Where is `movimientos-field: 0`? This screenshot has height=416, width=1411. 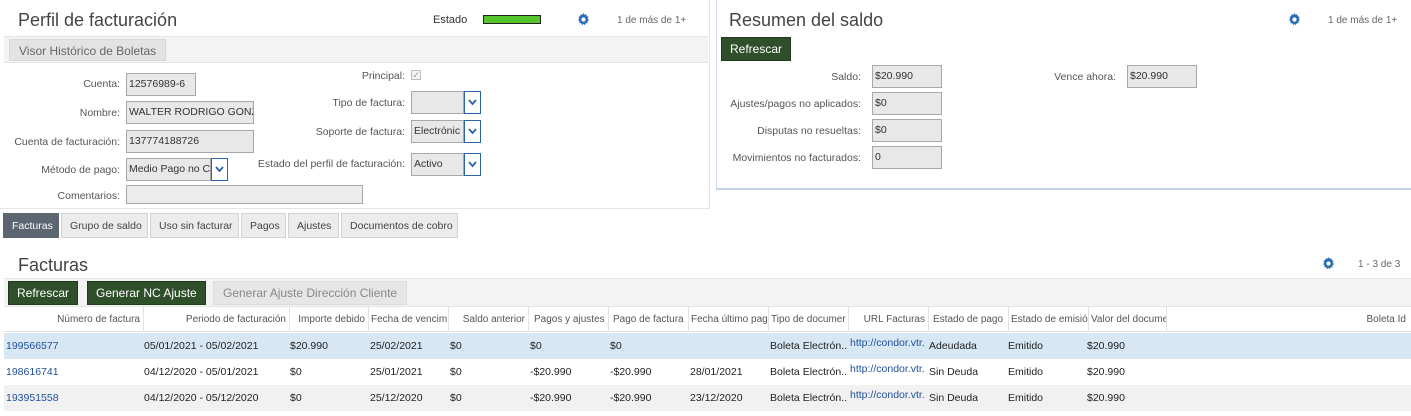 movimientos-field: 0 is located at coordinates (907, 157).